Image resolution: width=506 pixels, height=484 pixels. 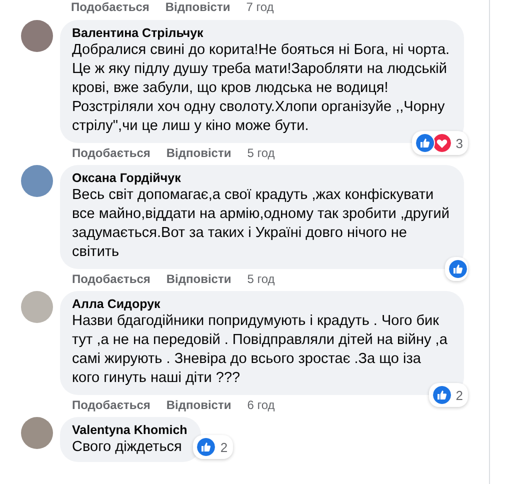 What do you see at coordinates (459, 143) in the screenshot?
I see `reaction-count: 3` at bounding box center [459, 143].